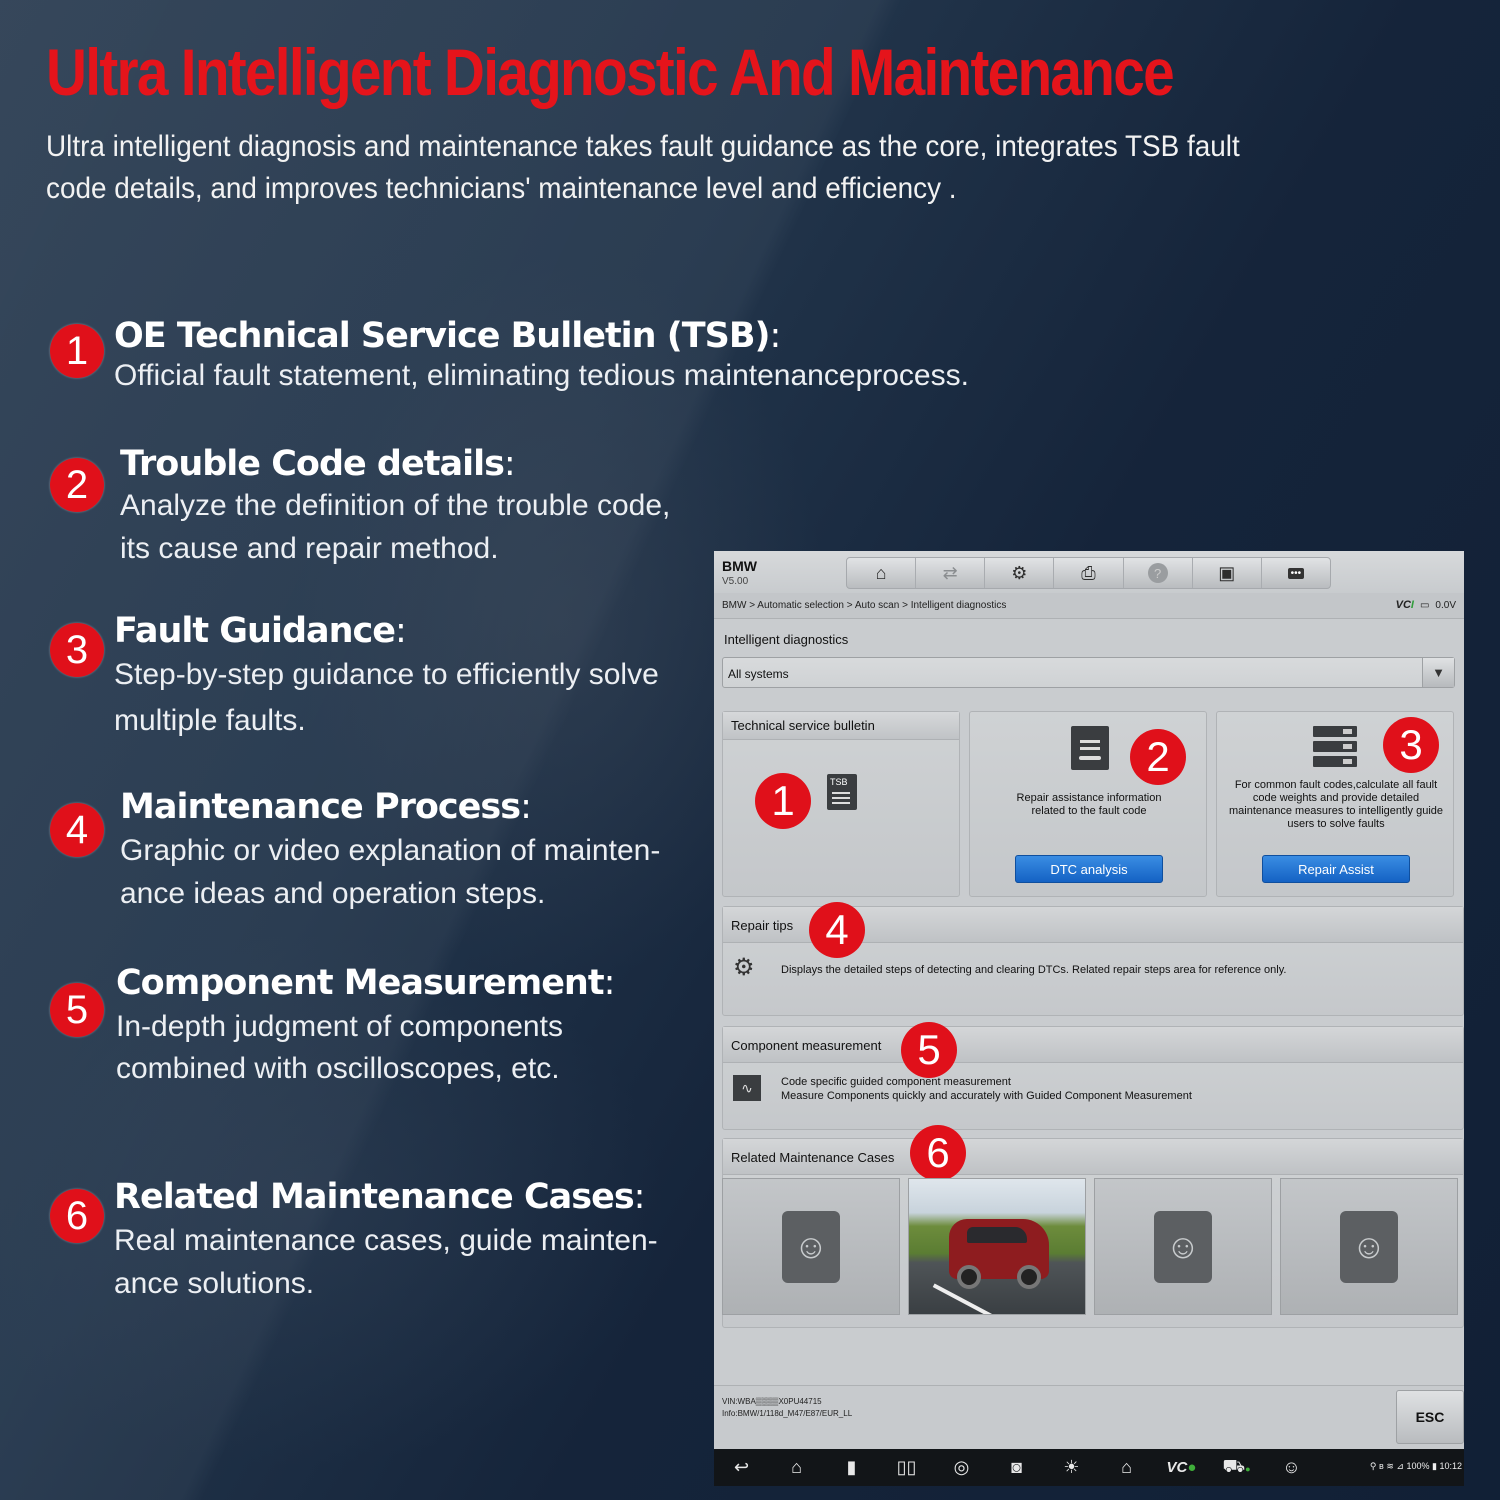 The image size is (1500, 1500). Describe the element at coordinates (796, 1467) in the screenshot. I see `home-icon: ⌂` at that location.